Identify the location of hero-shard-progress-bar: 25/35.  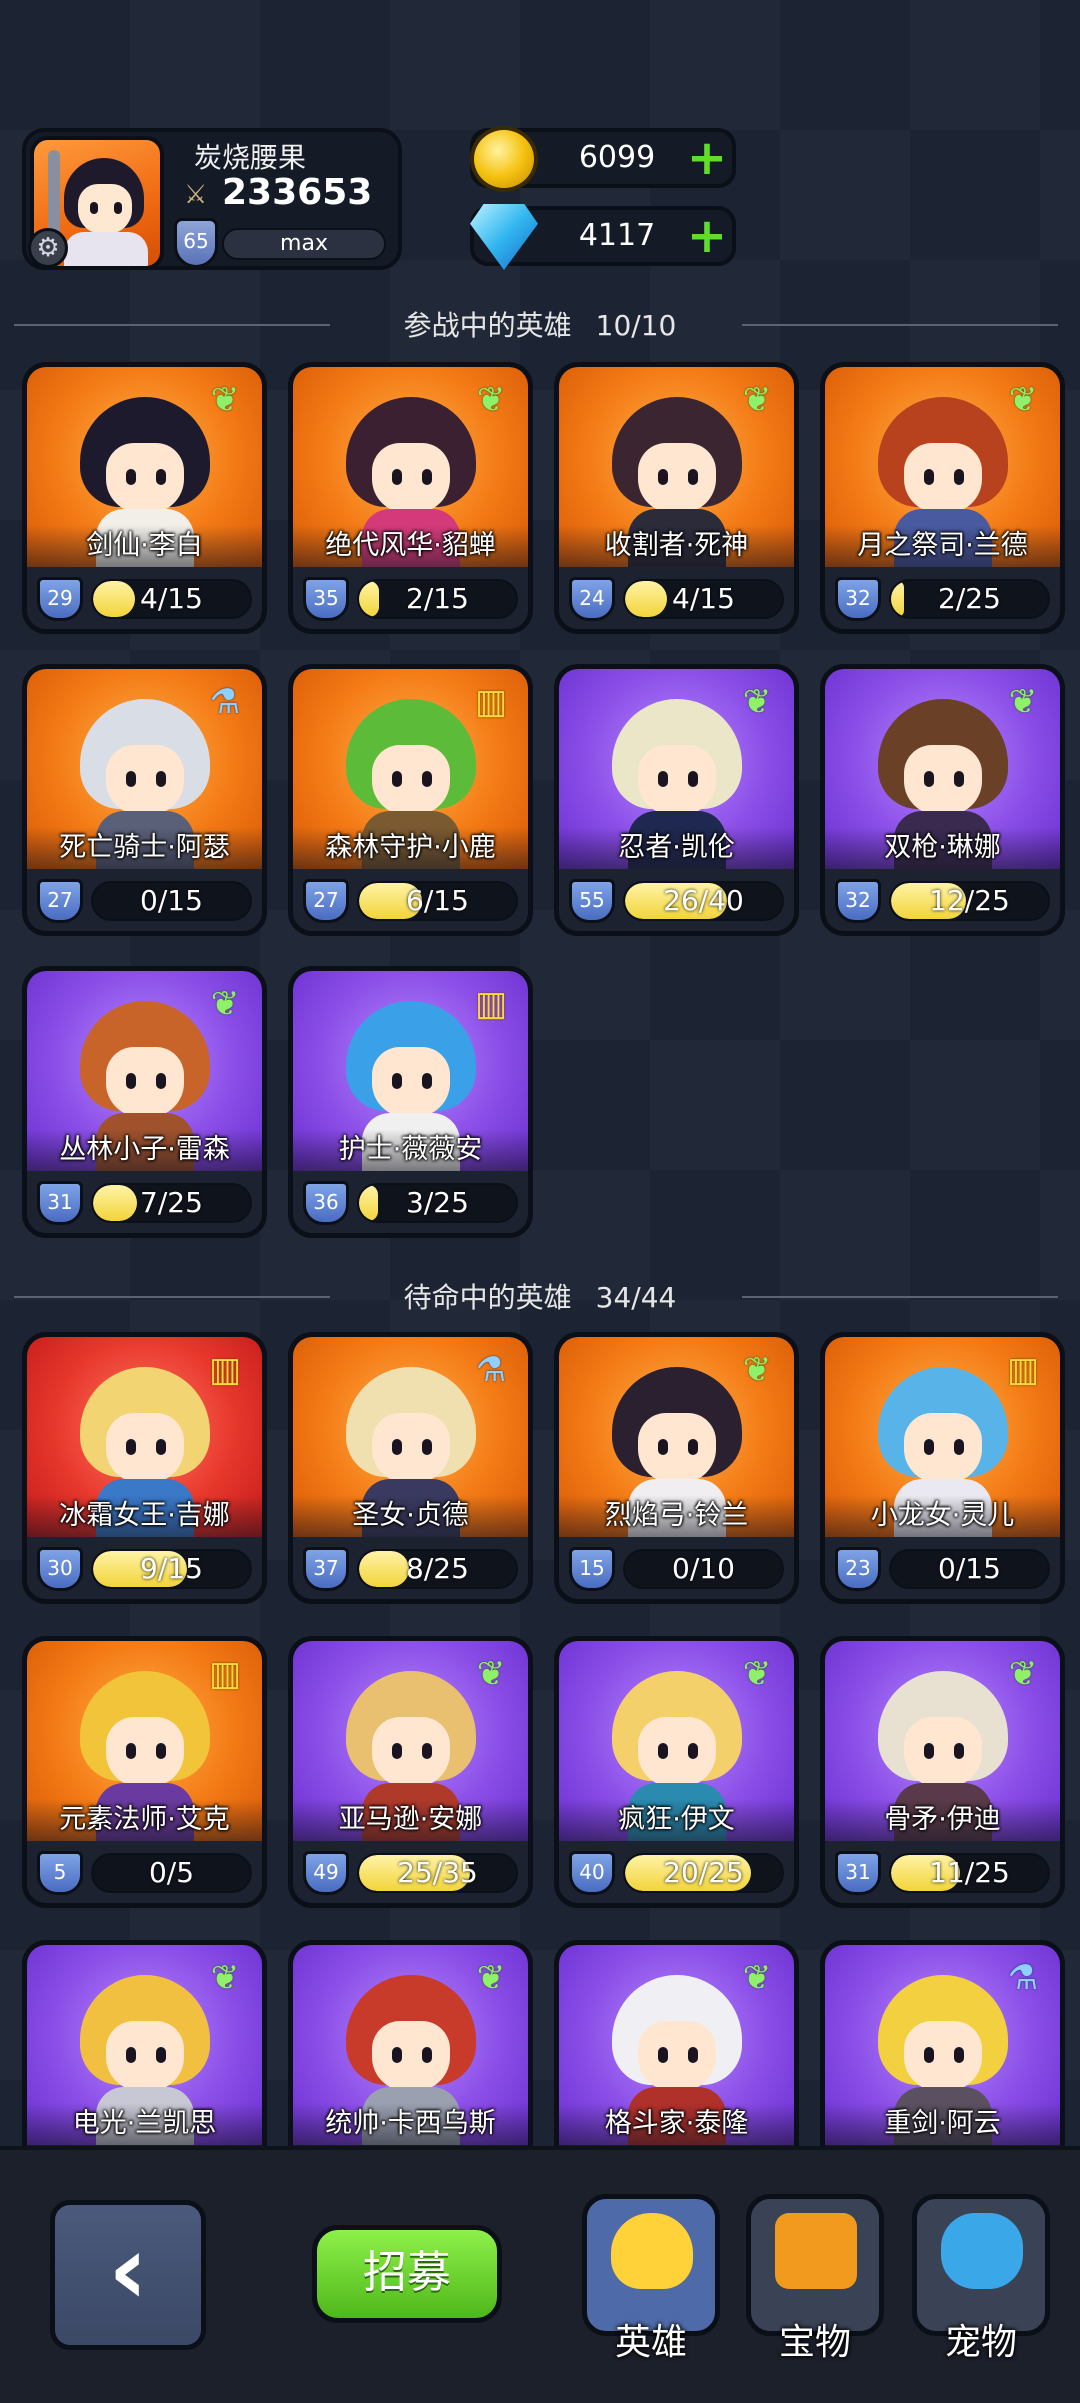
(437, 1873).